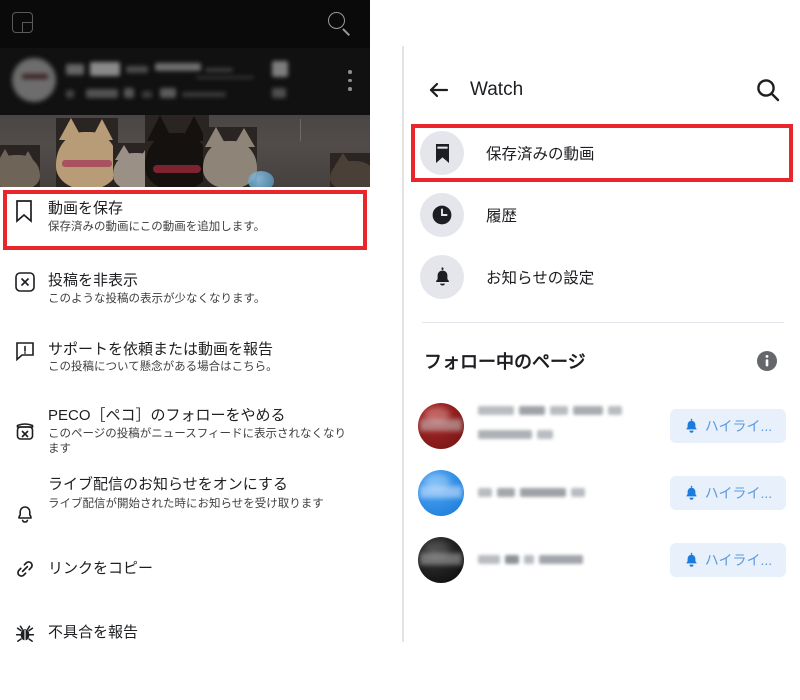  Describe the element at coordinates (31, 569) in the screenshot. I see `link-icon` at that location.